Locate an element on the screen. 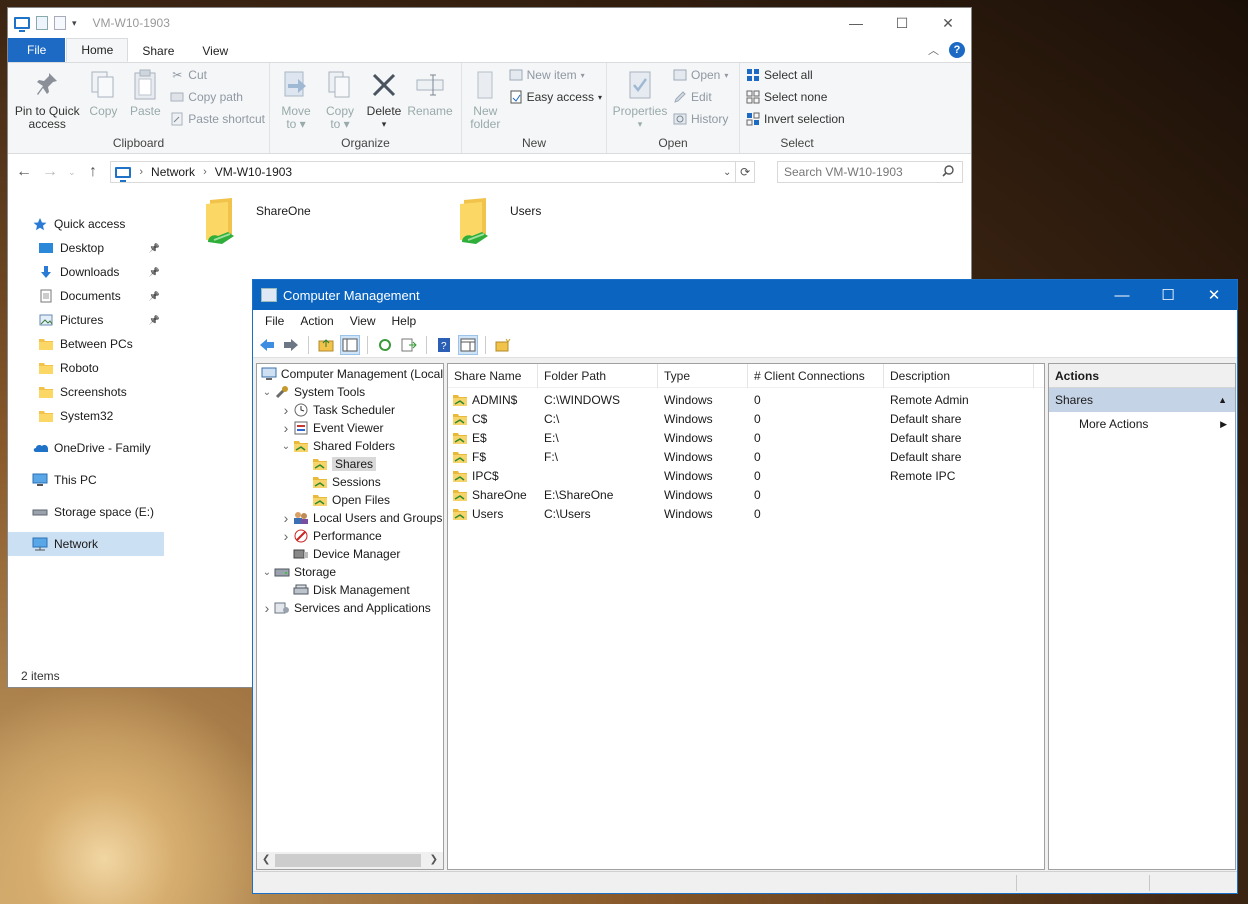 The height and width of the screenshot is (904, 1248). show-hide-tree-icon is located at coordinates (350, 344).